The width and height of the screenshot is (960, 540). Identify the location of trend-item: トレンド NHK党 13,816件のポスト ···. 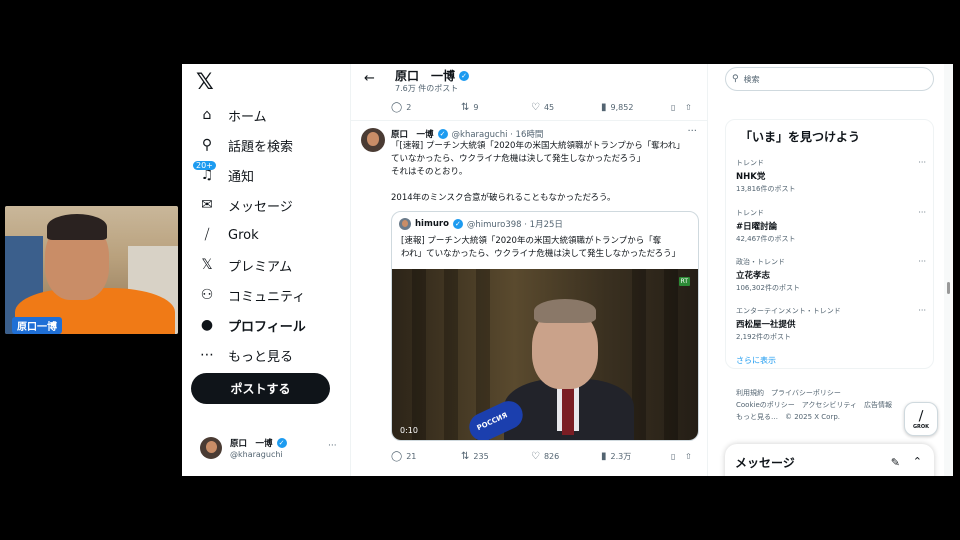
(831, 176).